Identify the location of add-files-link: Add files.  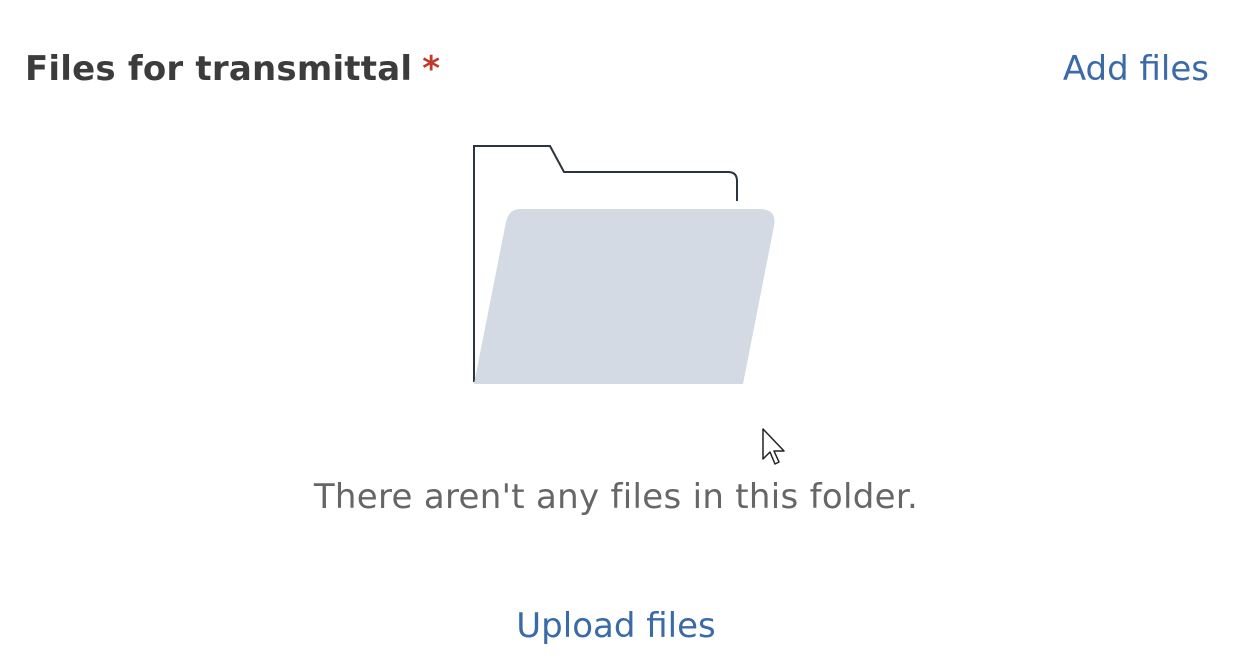
(1136, 69).